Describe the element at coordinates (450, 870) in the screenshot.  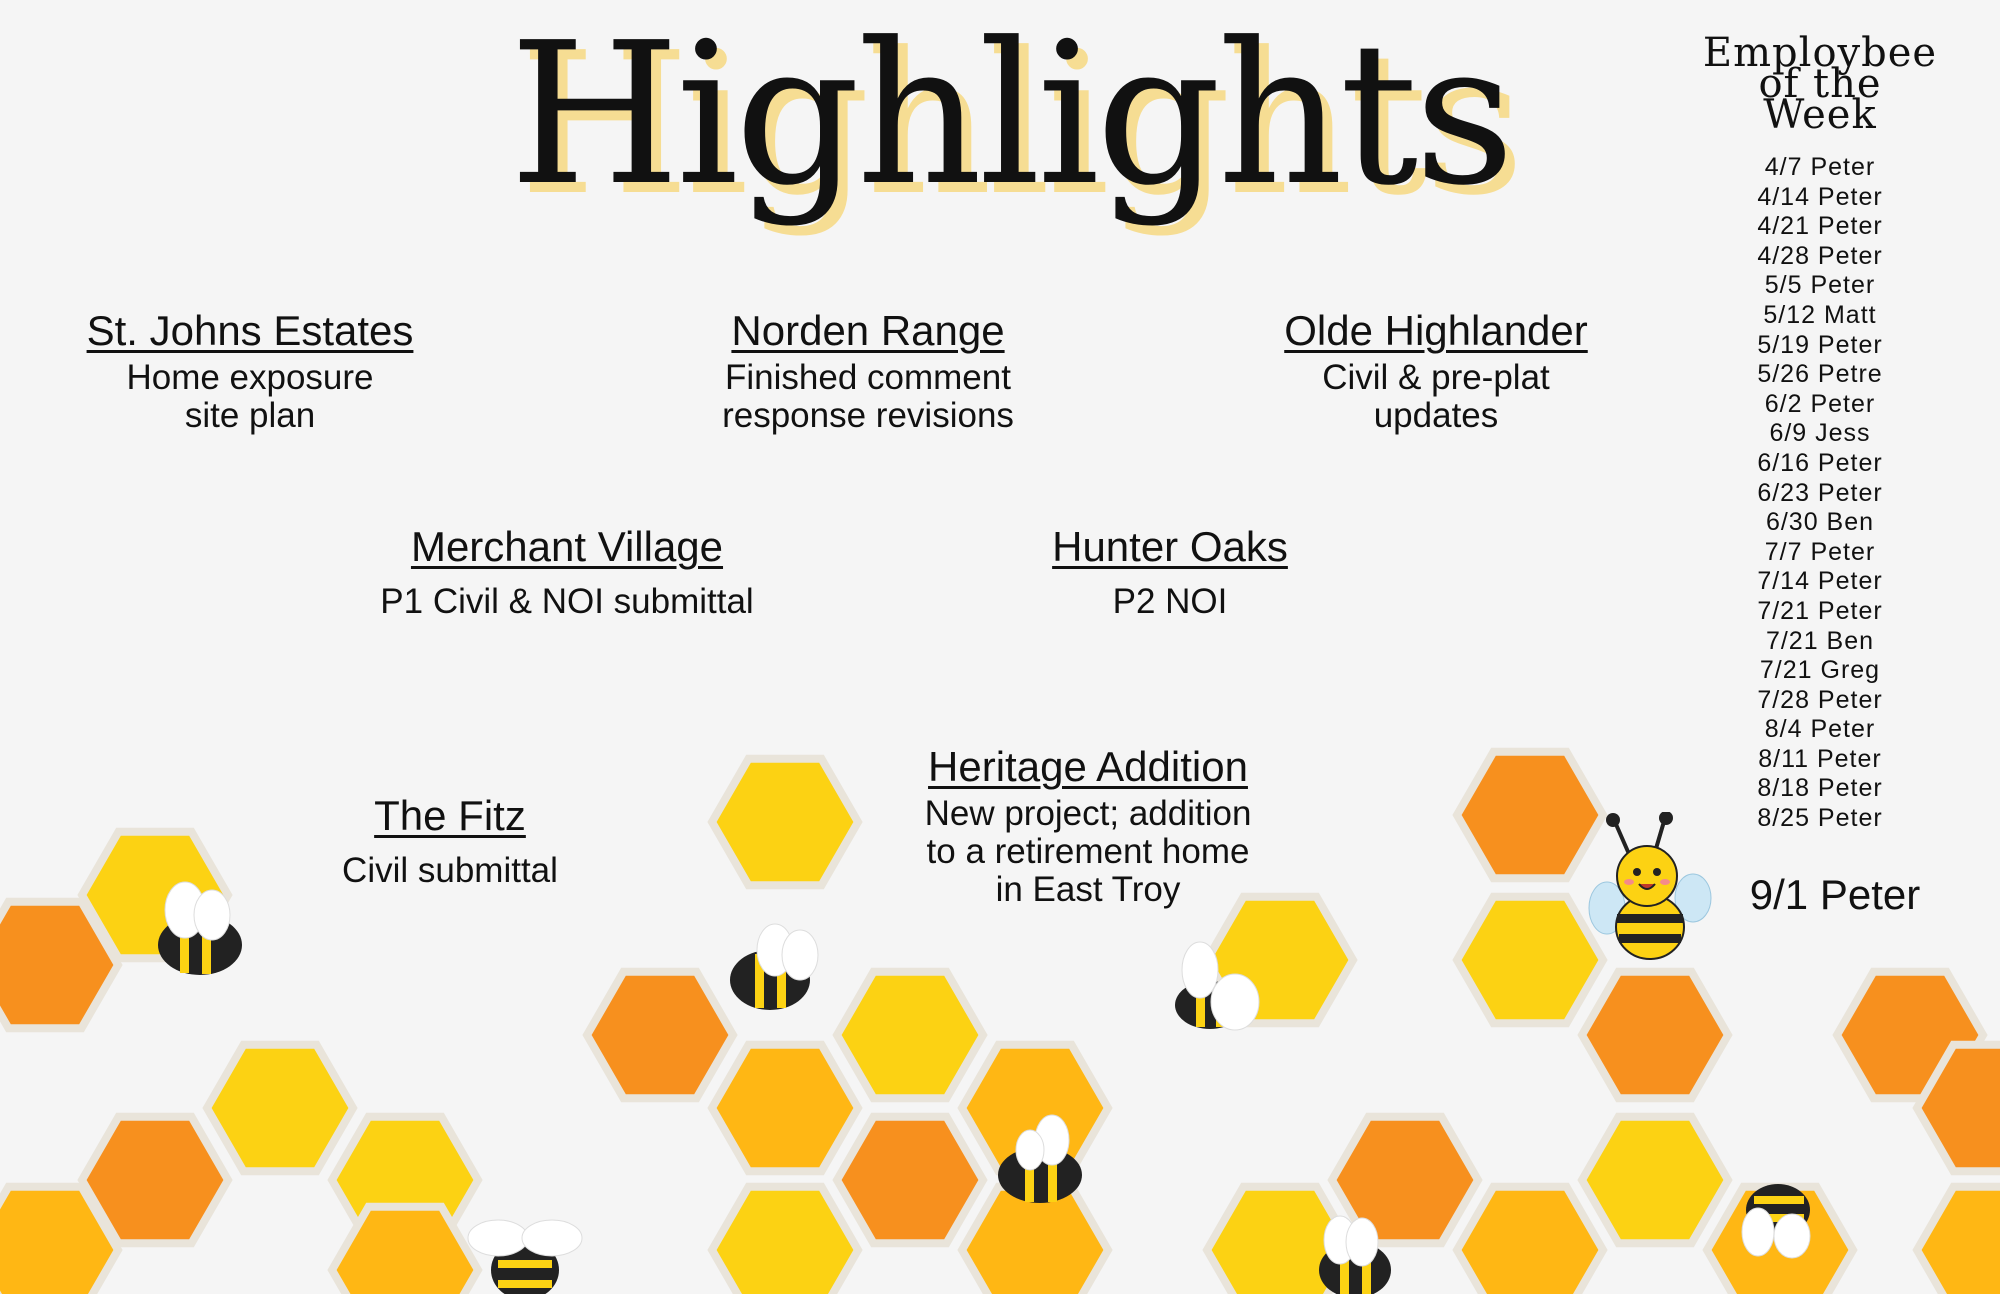
I see `project-description: Civil submittal` at that location.